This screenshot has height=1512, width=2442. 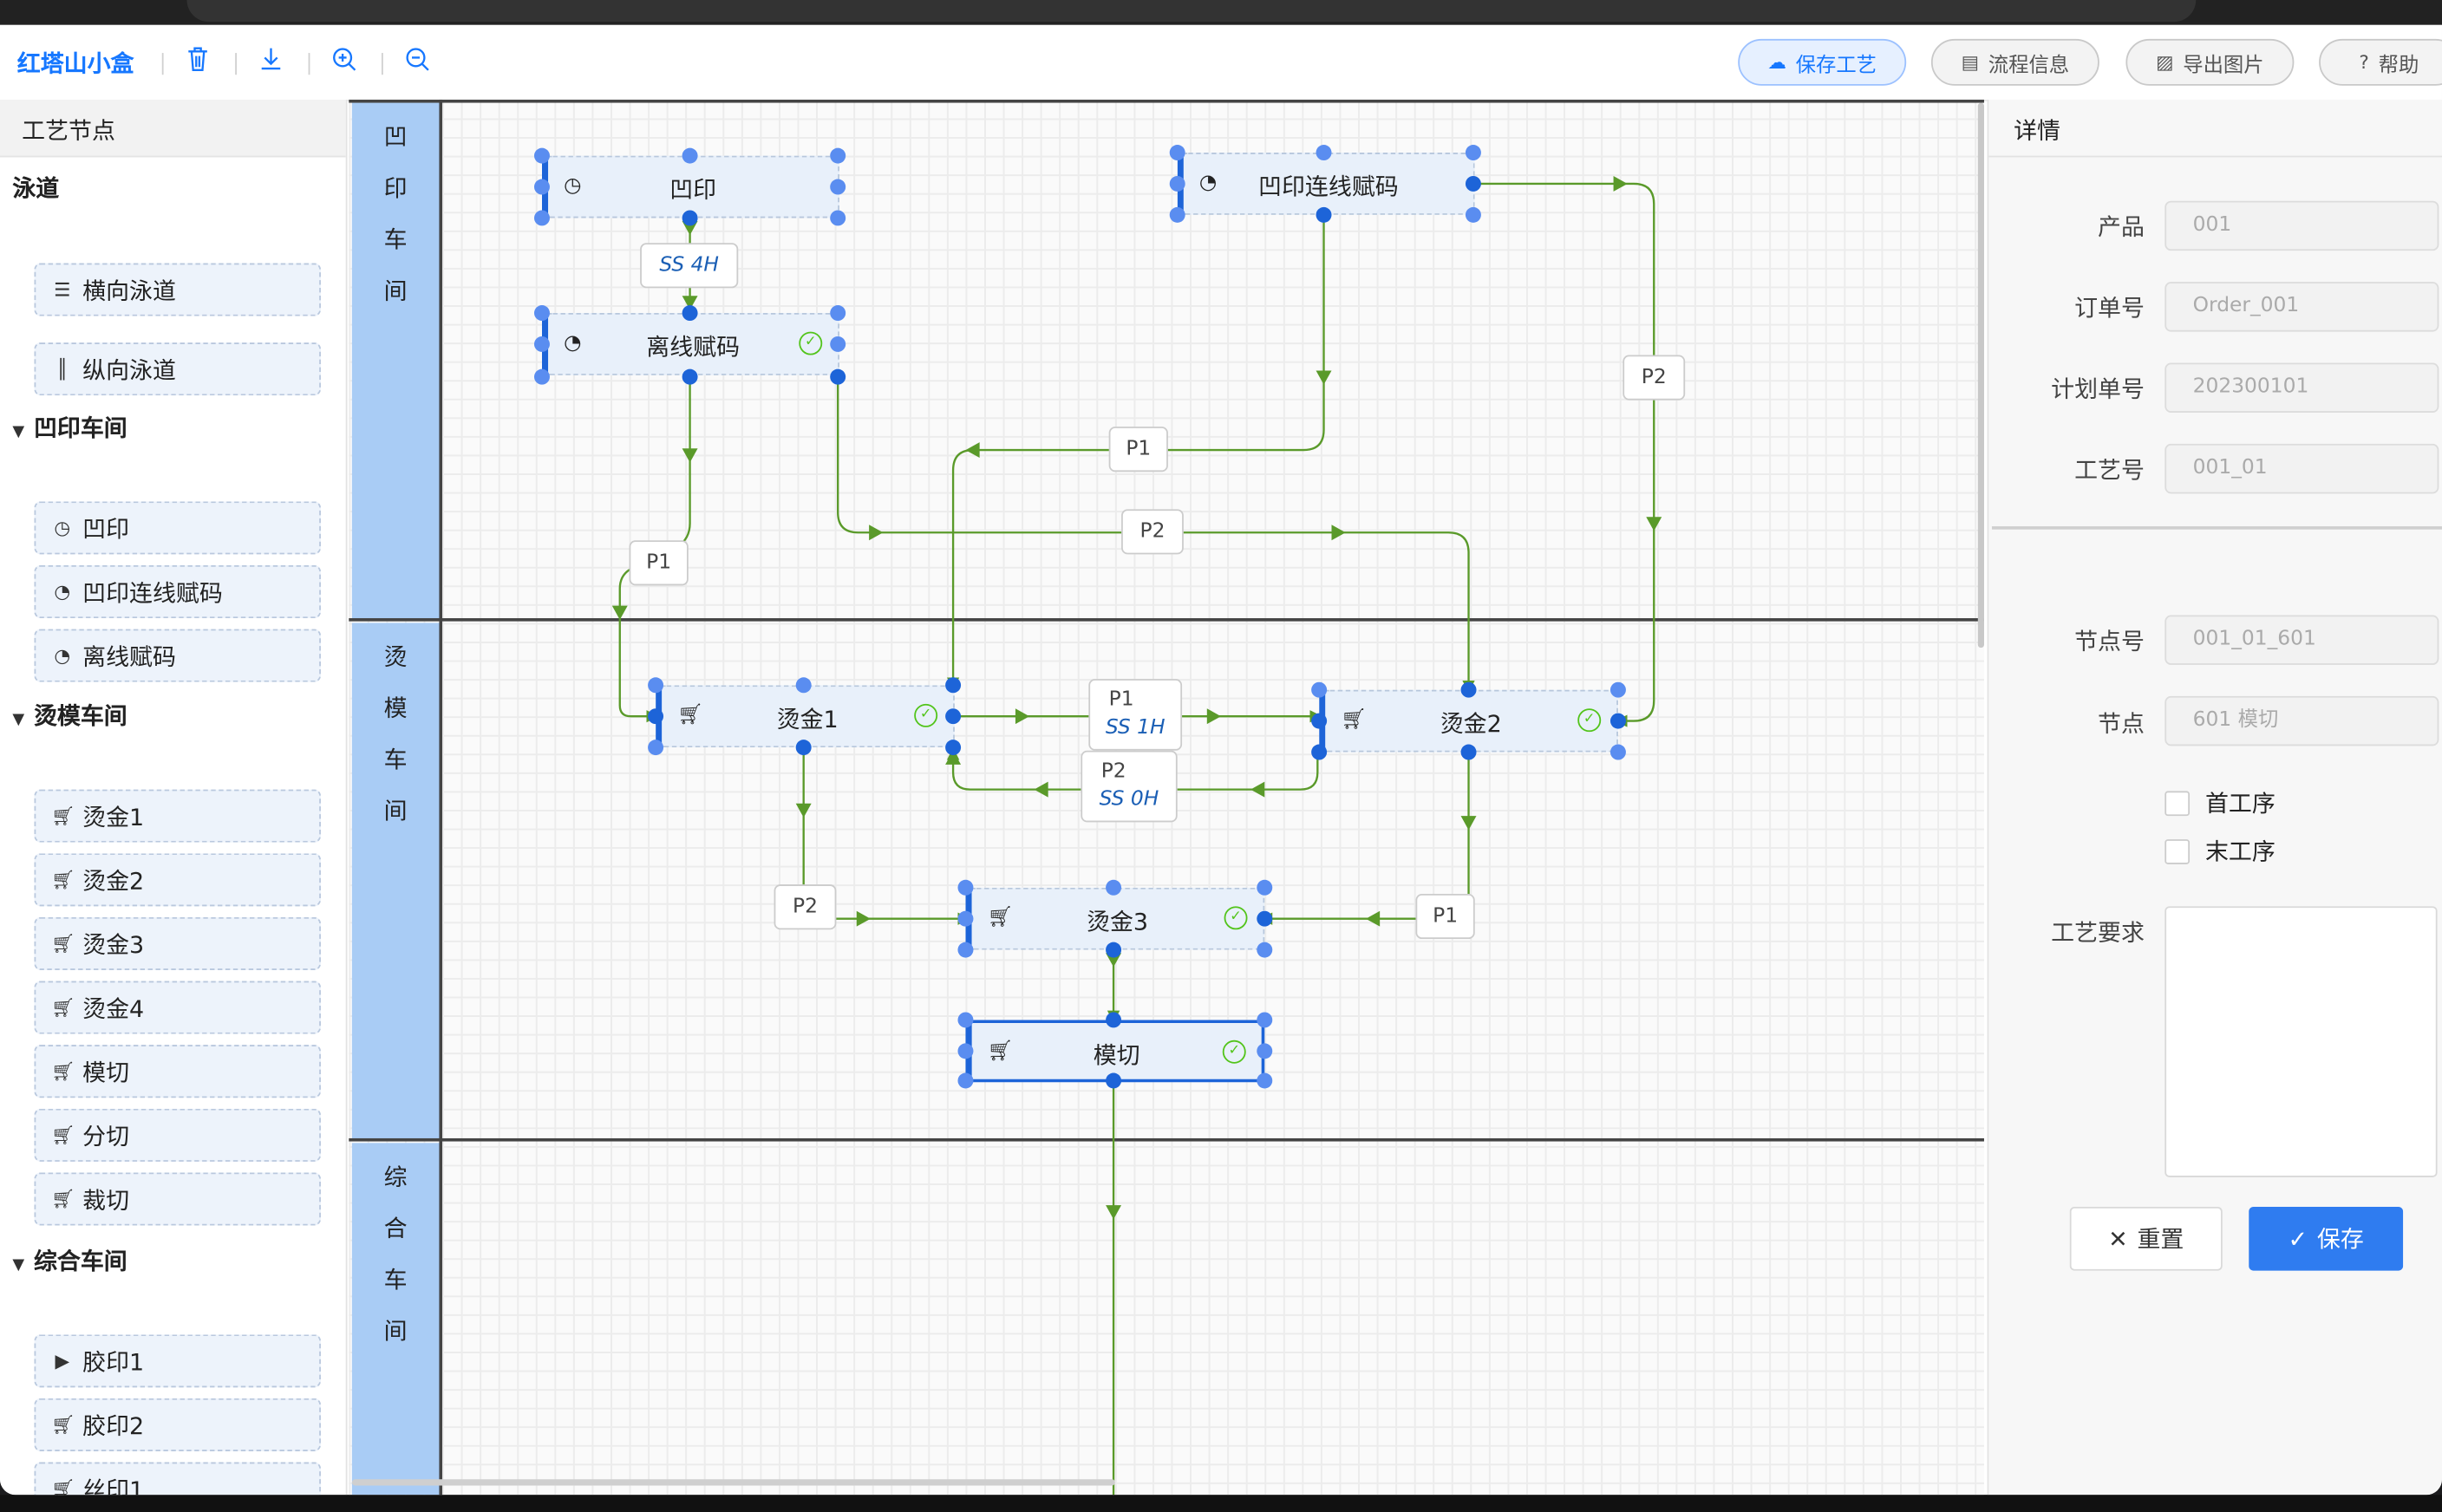 I want to click on detail-divider, so click(x=2216, y=528).